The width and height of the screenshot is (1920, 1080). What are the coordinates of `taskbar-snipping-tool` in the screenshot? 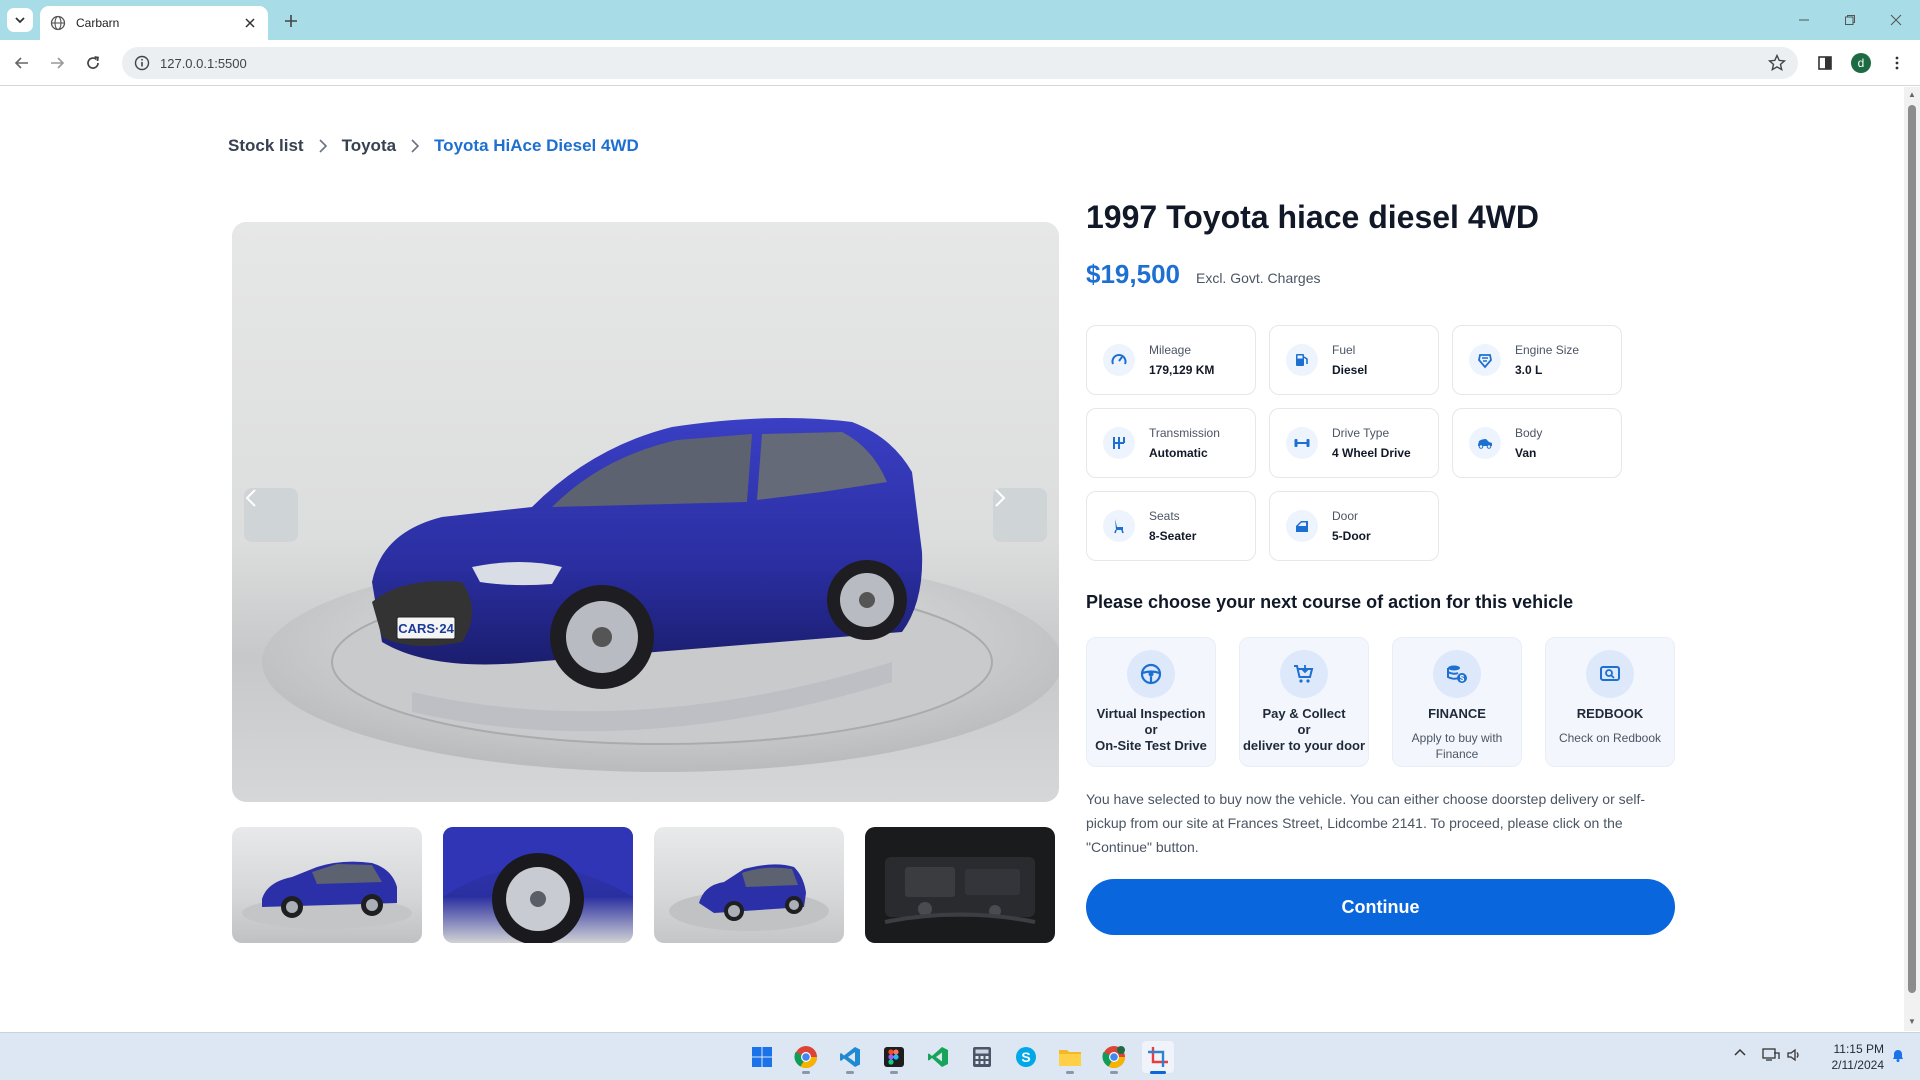 It's located at (1158, 1057).